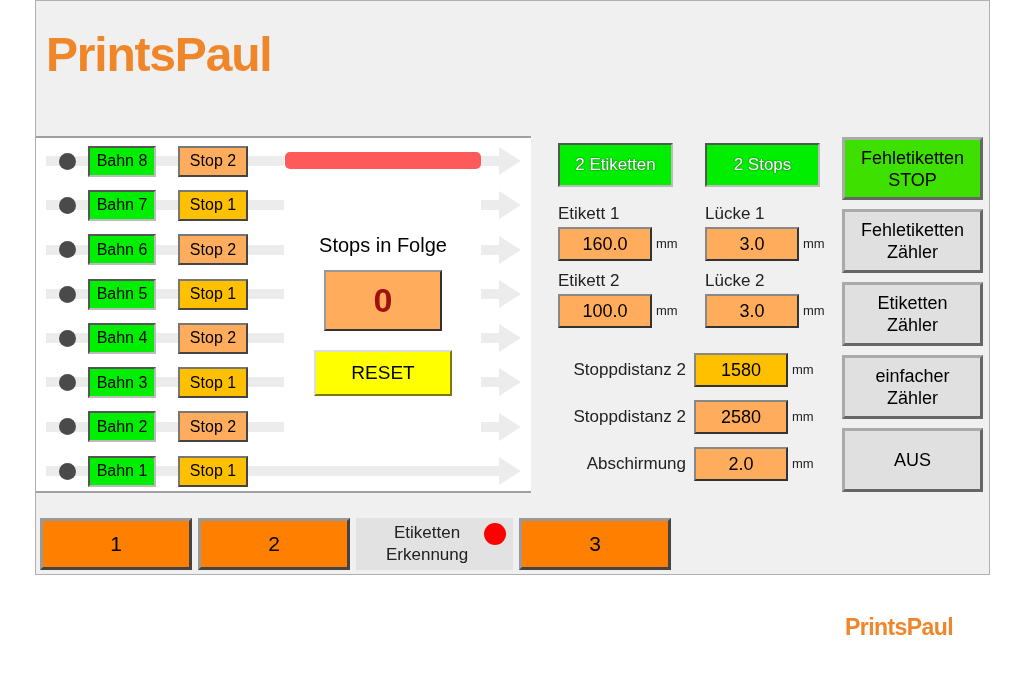  I want to click on lane-label: Bahn 7, so click(122, 205).